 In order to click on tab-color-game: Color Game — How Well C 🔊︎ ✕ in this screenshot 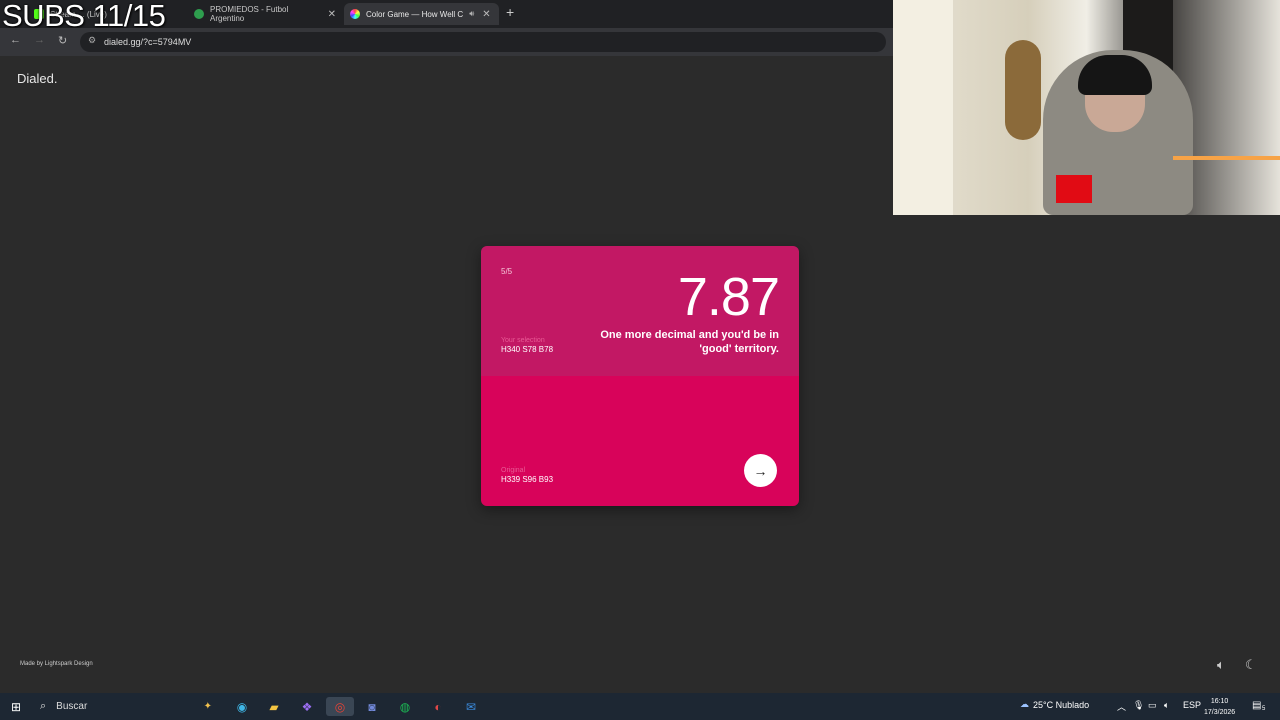, I will do `click(421, 14)`.